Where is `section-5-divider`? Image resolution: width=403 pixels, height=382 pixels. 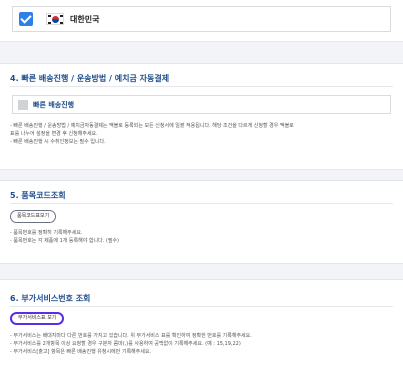
section-5-divider is located at coordinates (201, 203).